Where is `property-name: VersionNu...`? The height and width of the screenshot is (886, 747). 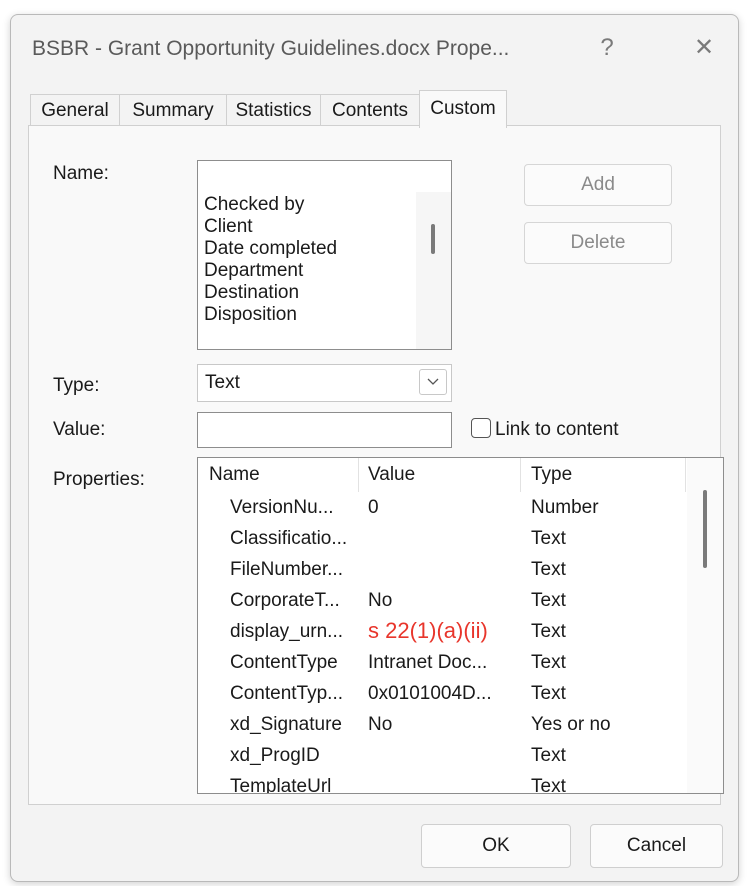 property-name: VersionNu... is located at coordinates (282, 507).